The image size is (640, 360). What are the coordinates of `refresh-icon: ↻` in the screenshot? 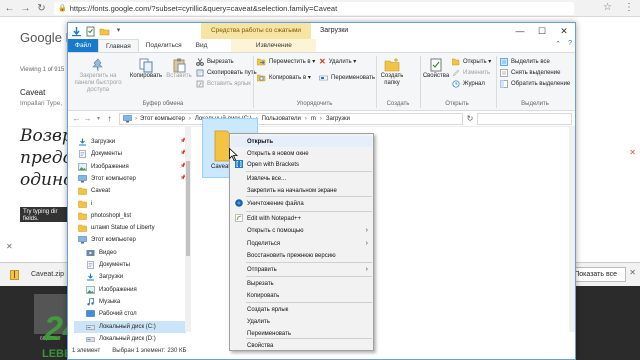 It's located at (470, 118).